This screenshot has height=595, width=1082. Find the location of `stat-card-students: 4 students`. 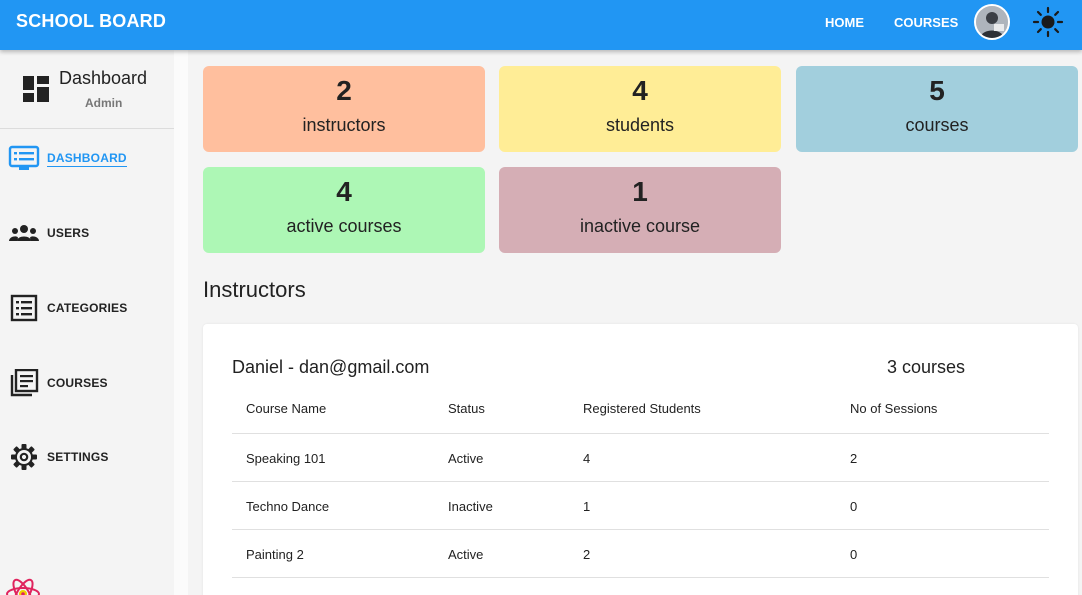

stat-card-students: 4 students is located at coordinates (640, 109).